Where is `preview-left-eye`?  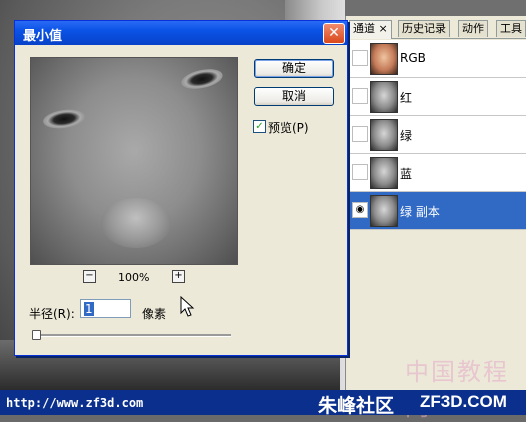
preview-left-eye is located at coordinates (64, 119).